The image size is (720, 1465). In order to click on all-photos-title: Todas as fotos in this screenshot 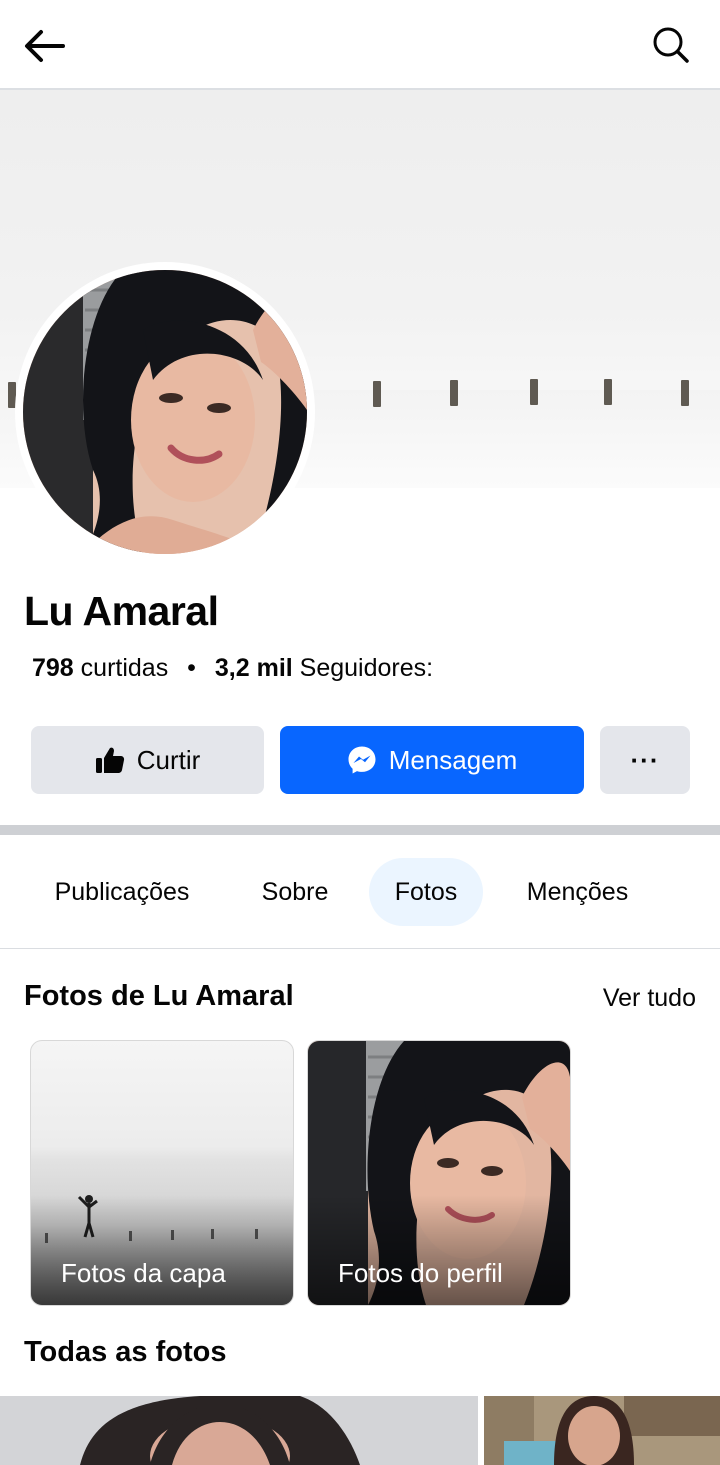, I will do `click(125, 1352)`.